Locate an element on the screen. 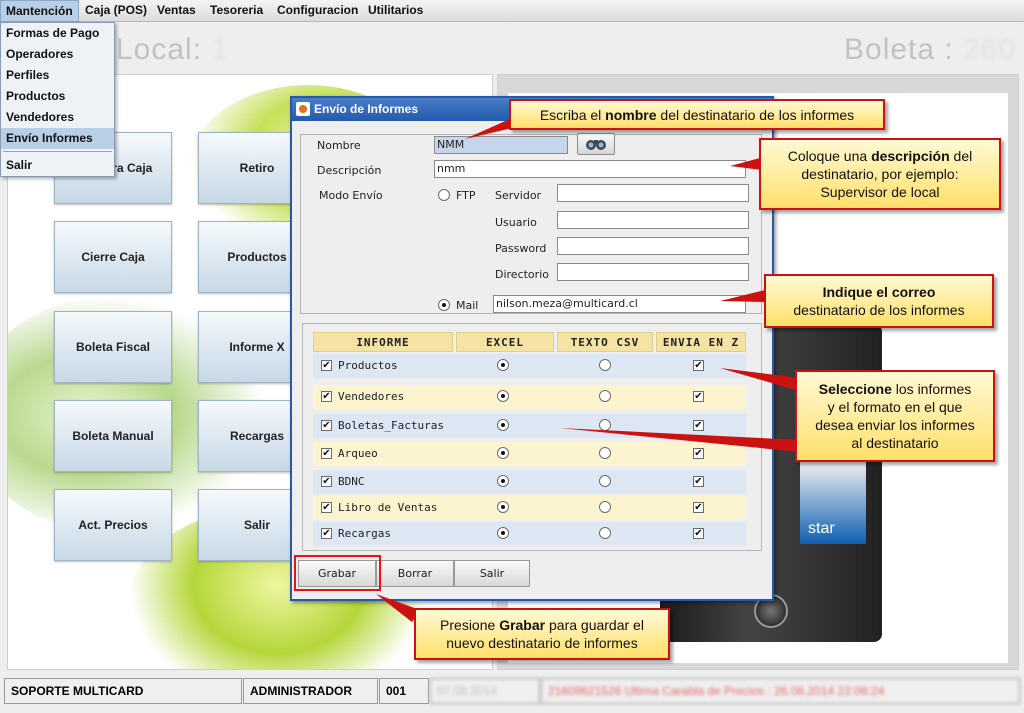  dropdown-item-salir: Salir is located at coordinates (57, 165).